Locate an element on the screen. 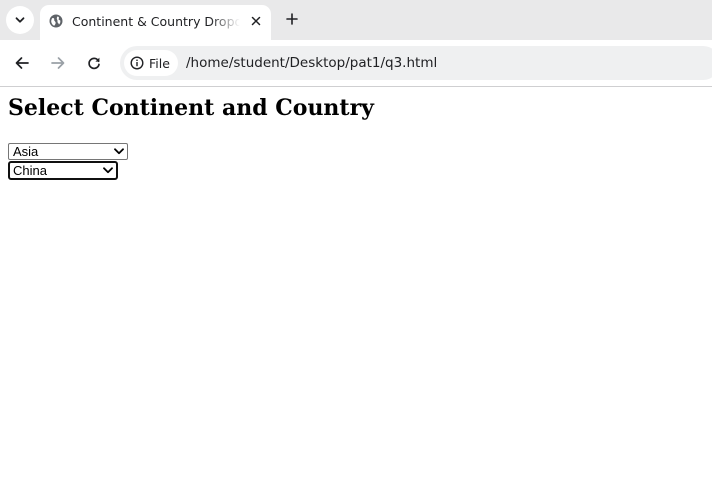 The width and height of the screenshot is (712, 485). reload-button is located at coordinates (94, 63).